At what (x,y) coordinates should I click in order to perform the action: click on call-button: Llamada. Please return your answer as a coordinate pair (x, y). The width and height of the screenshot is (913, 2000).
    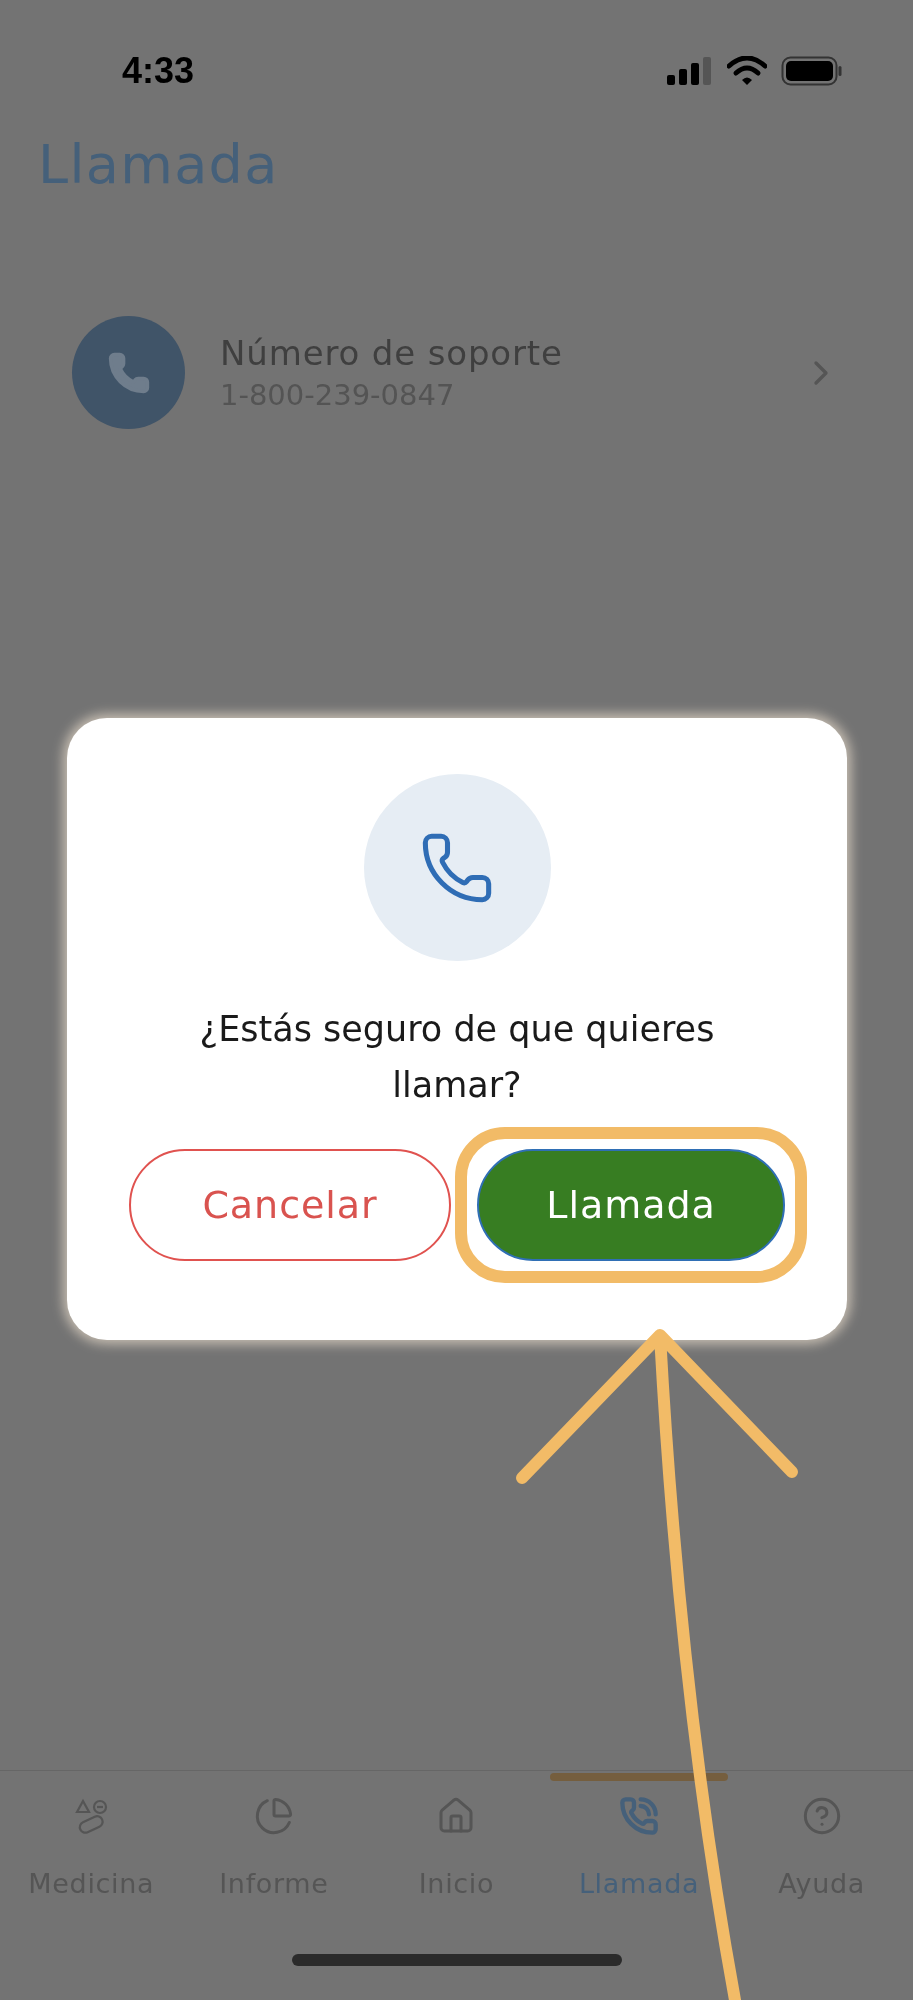
    Looking at the image, I should click on (631, 1205).